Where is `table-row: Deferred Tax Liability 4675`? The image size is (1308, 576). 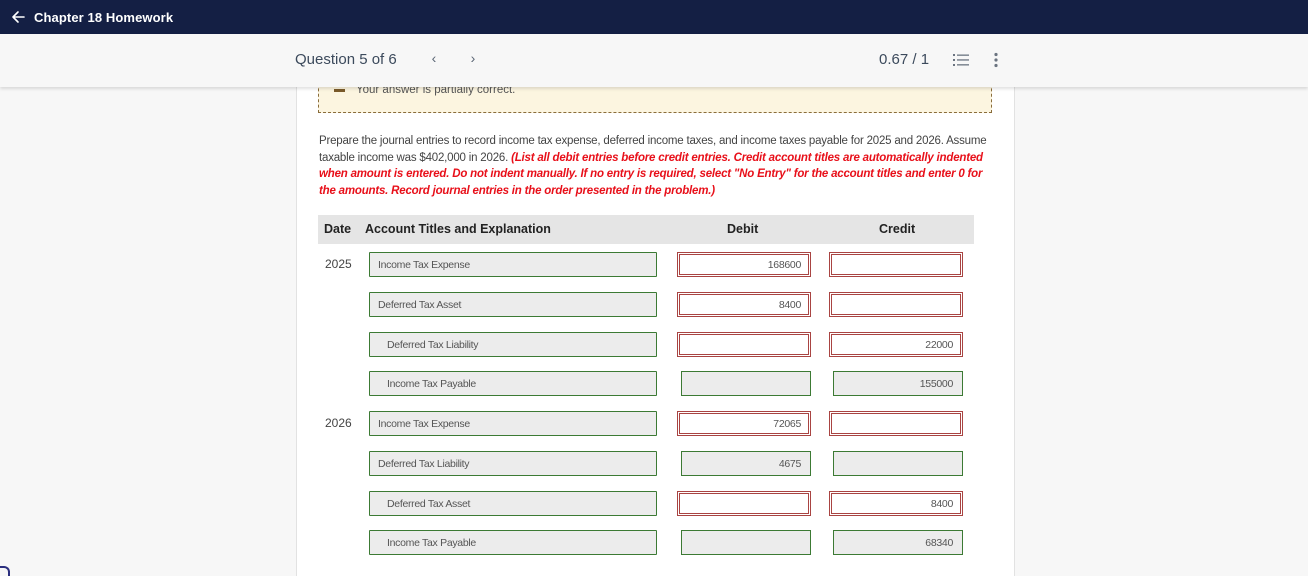
table-row: Deferred Tax Liability 4675 is located at coordinates (656, 464).